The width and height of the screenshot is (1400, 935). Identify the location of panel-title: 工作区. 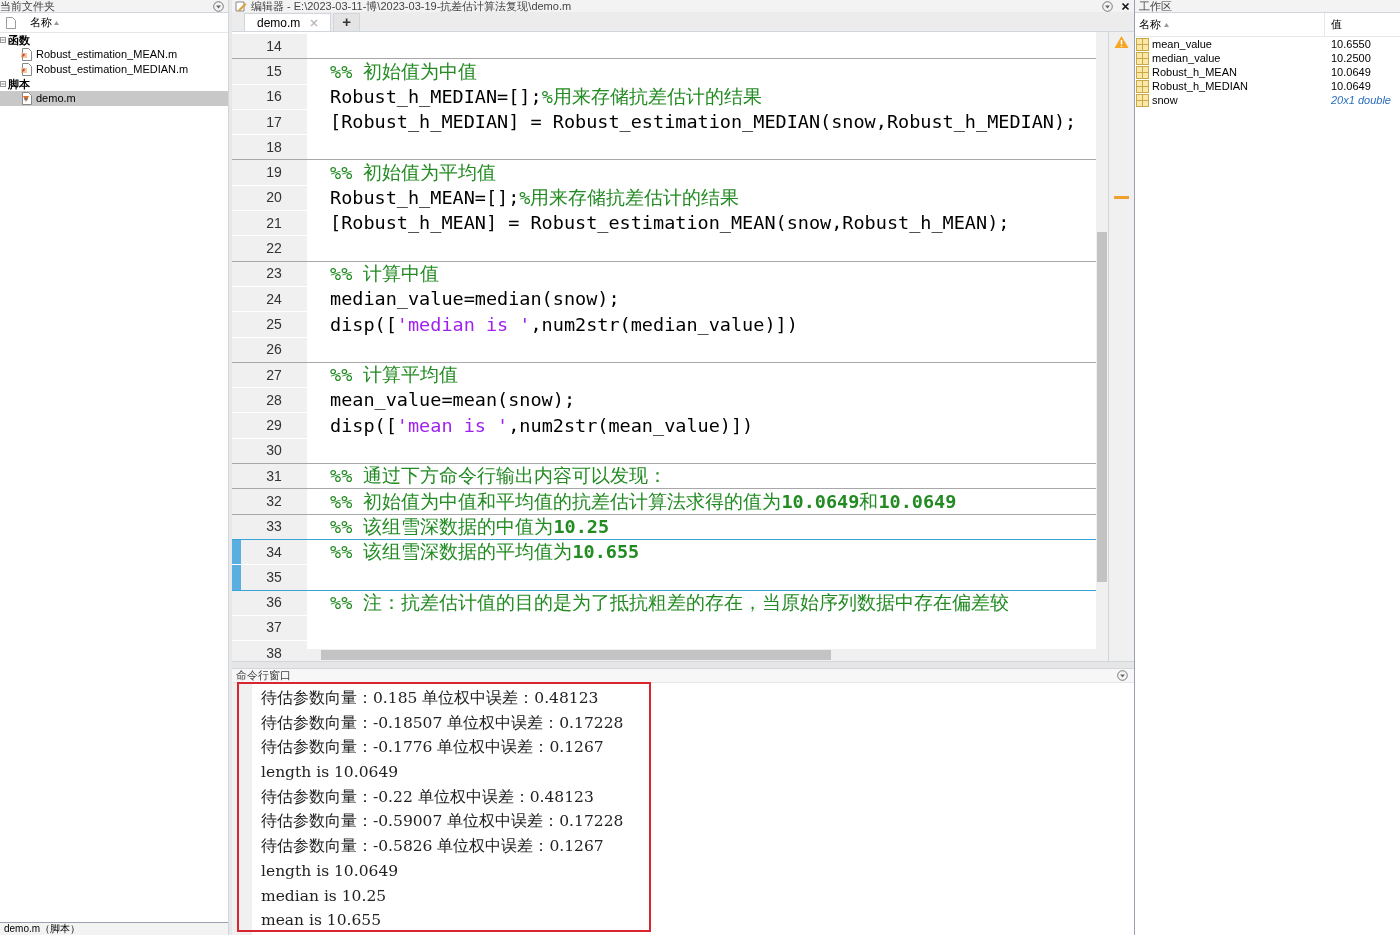
(1155, 6).